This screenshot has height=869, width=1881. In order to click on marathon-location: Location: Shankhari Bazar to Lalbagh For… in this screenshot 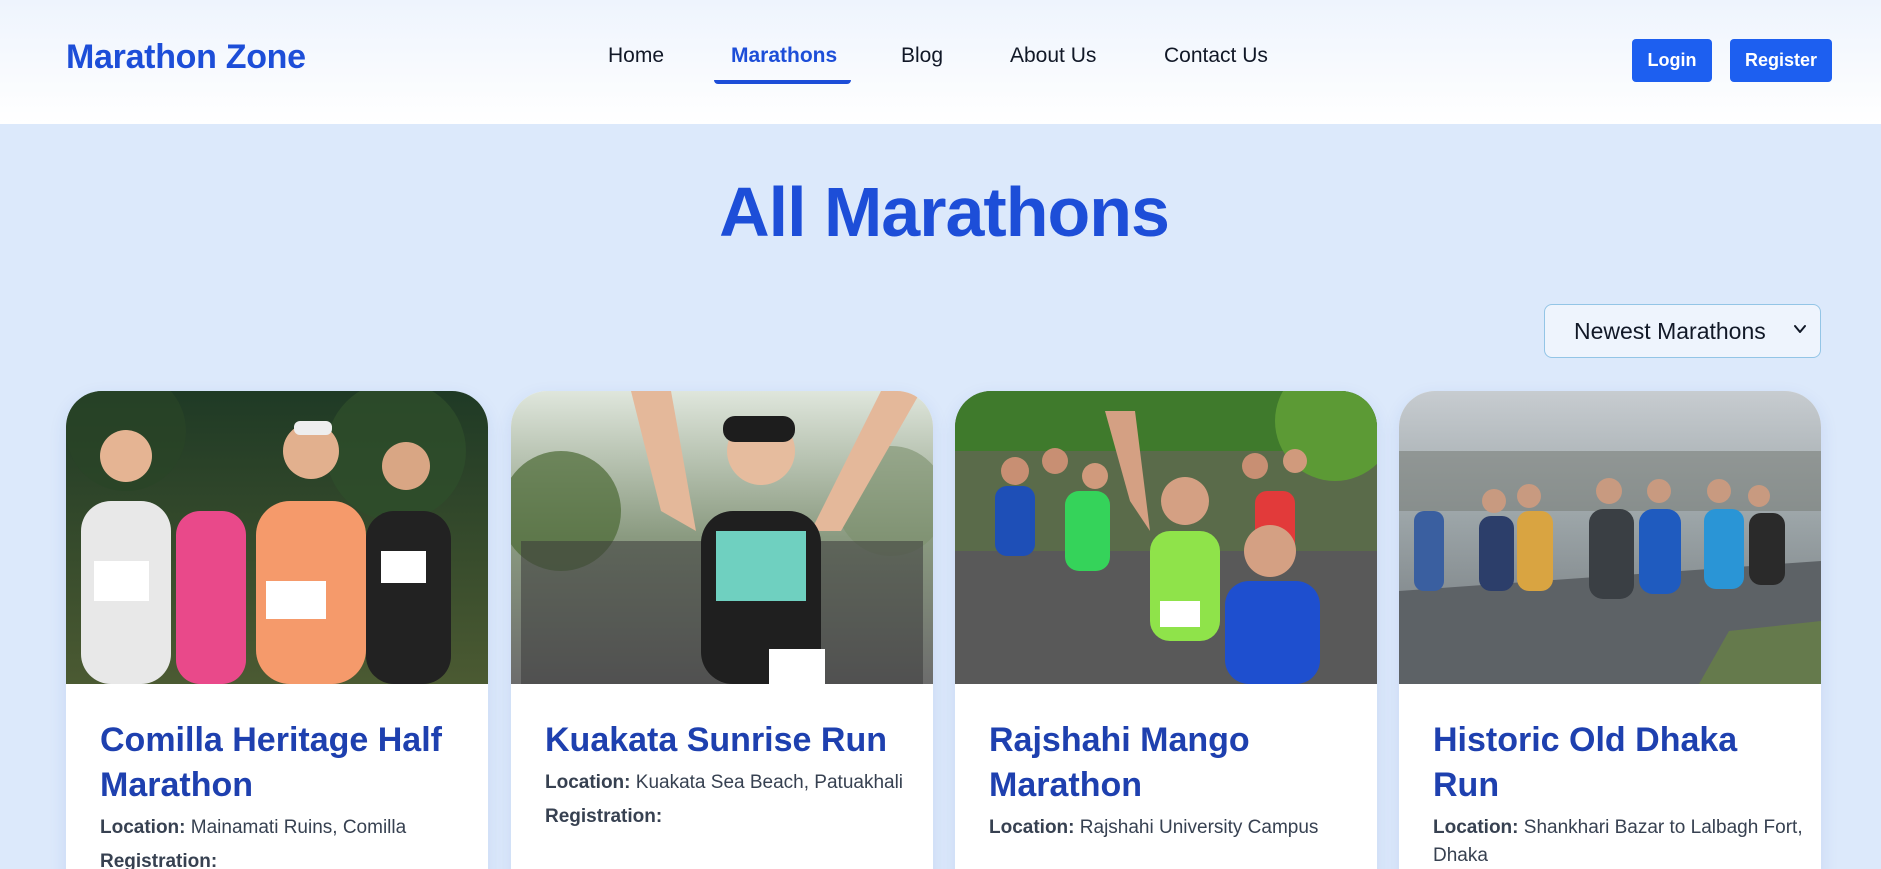, I will do `click(1618, 841)`.